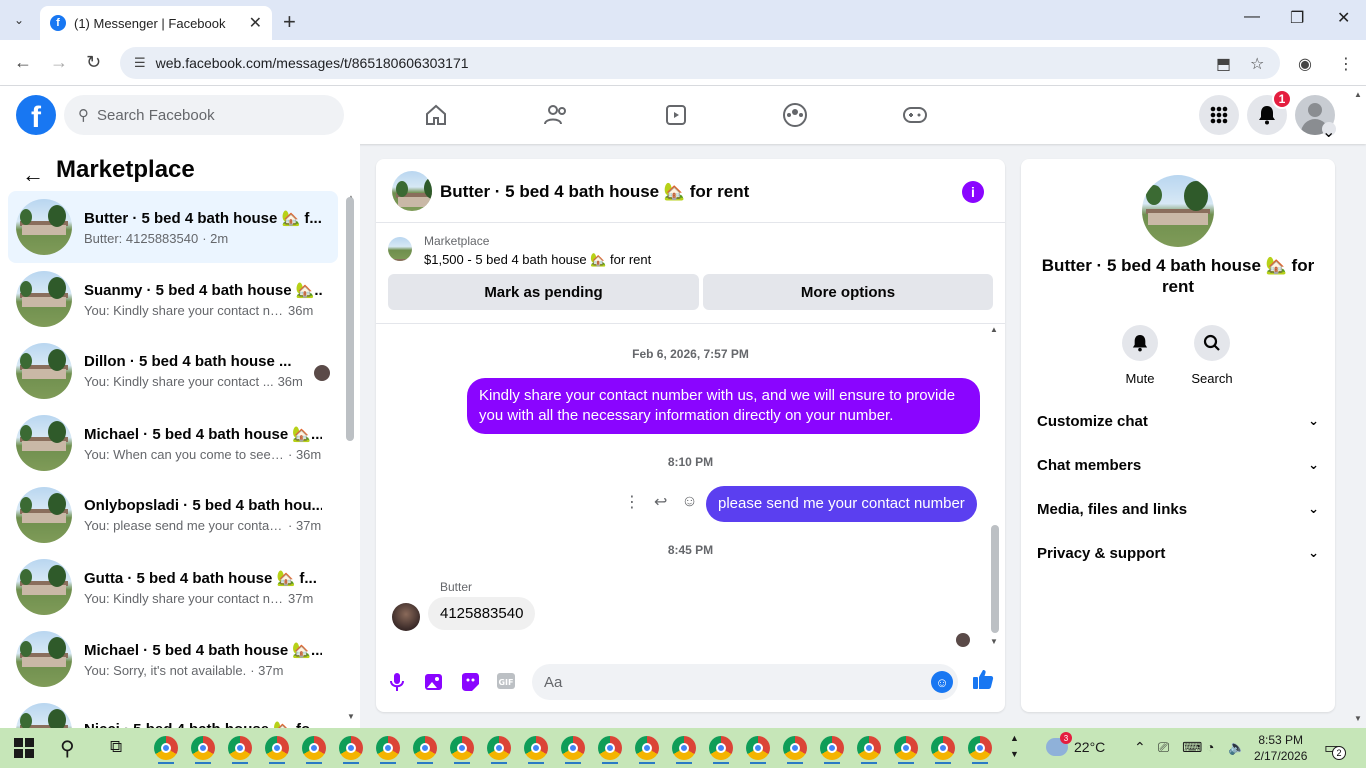  I want to click on chat-members-row: Chat members ⌄, so click(1178, 465).